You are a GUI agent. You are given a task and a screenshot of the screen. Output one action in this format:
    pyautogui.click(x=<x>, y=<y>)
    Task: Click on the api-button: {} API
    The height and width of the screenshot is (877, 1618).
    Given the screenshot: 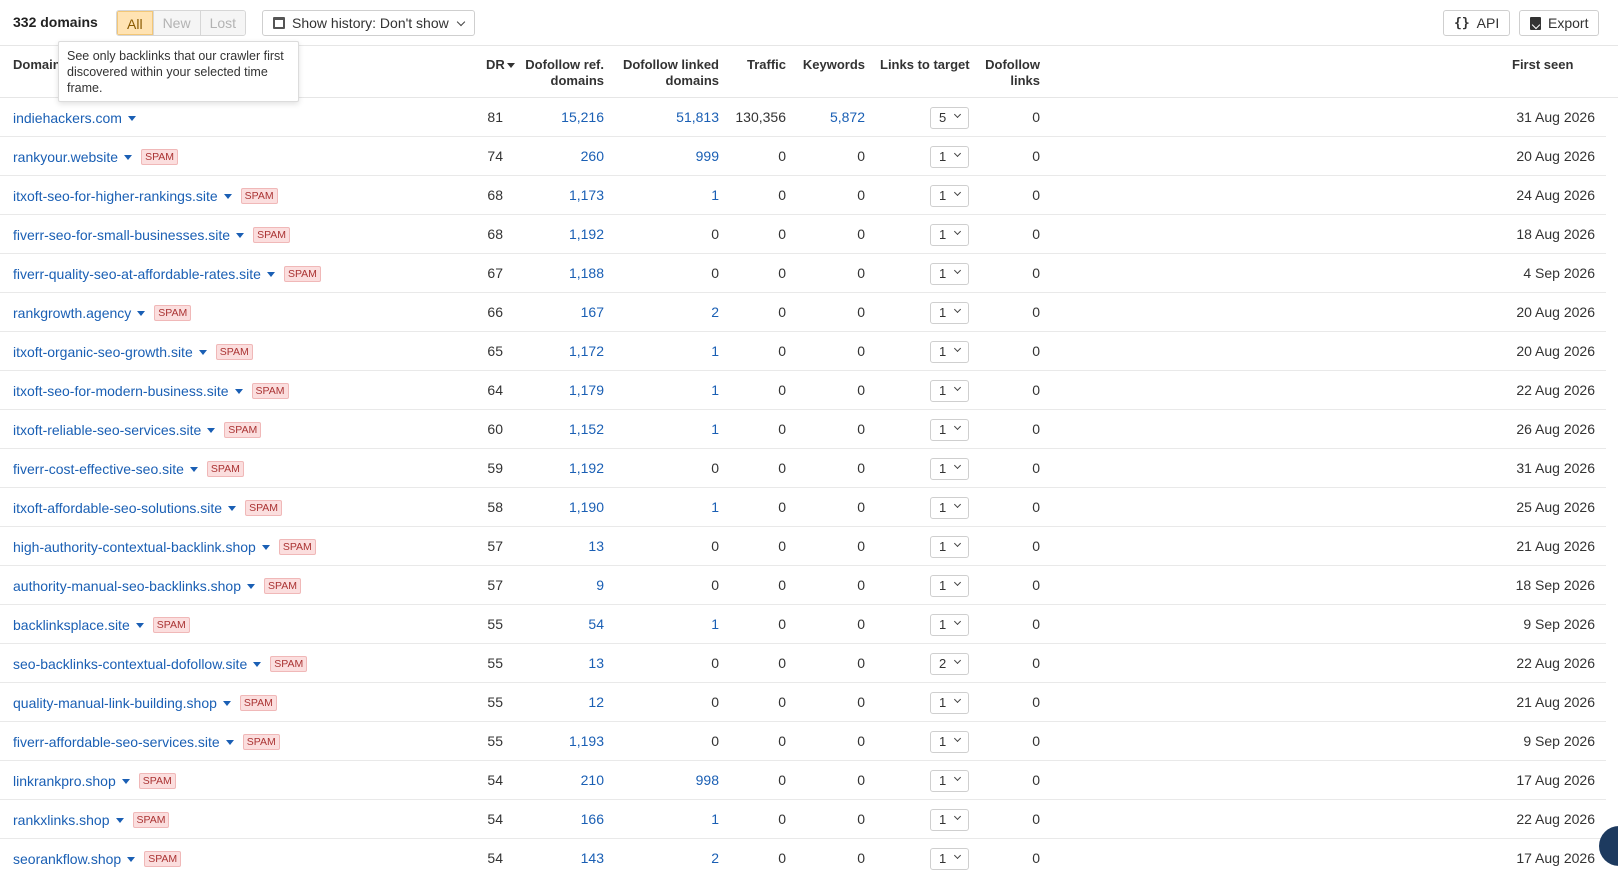 What is the action you would take?
    pyautogui.click(x=1477, y=23)
    